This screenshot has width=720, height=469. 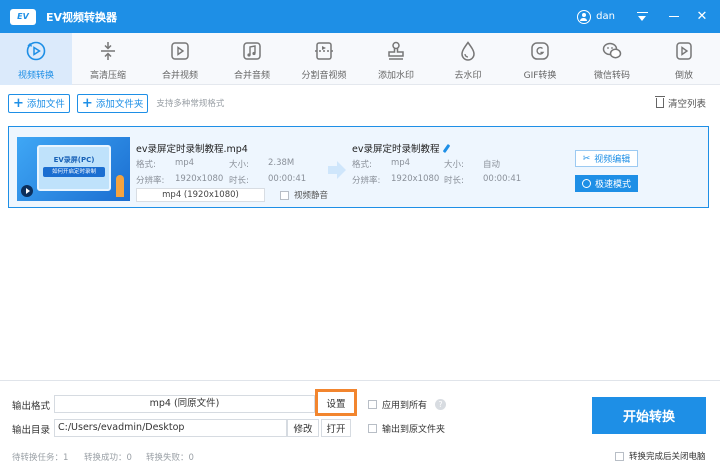 I want to click on apply-all-checkbox, so click(x=372, y=404).